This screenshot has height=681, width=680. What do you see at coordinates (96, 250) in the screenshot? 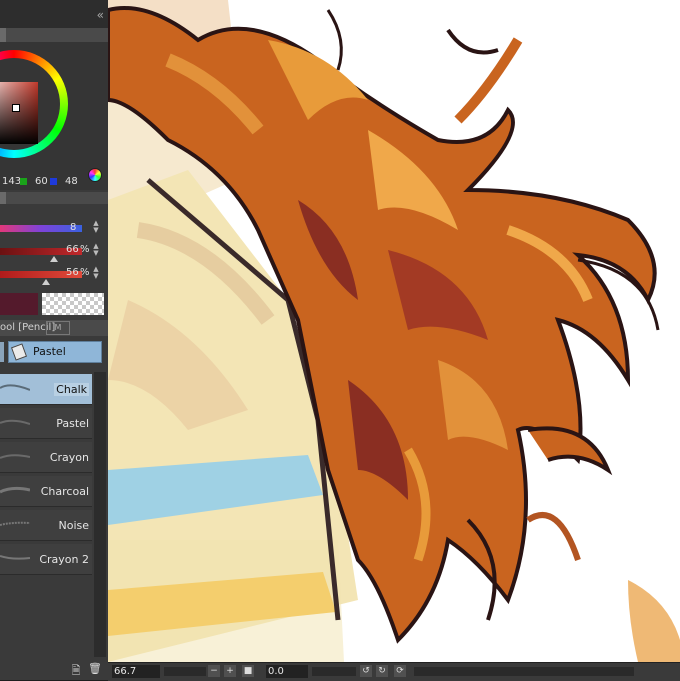
I see `opacity-spinner: ▲ ▼` at bounding box center [96, 250].